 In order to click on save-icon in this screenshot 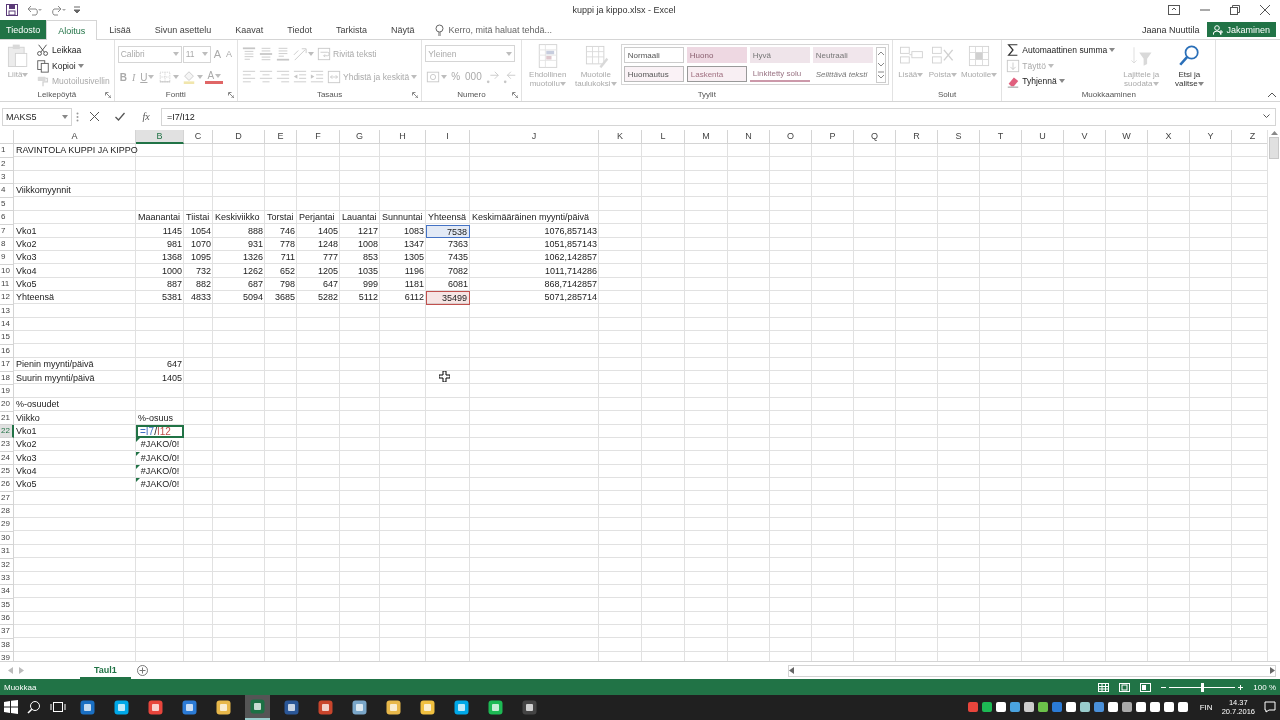, I will do `click(12, 9)`.